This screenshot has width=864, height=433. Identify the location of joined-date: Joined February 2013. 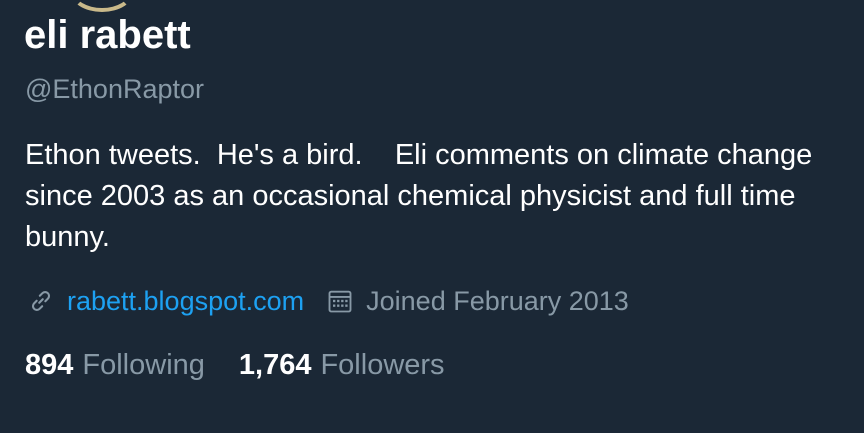
(497, 300).